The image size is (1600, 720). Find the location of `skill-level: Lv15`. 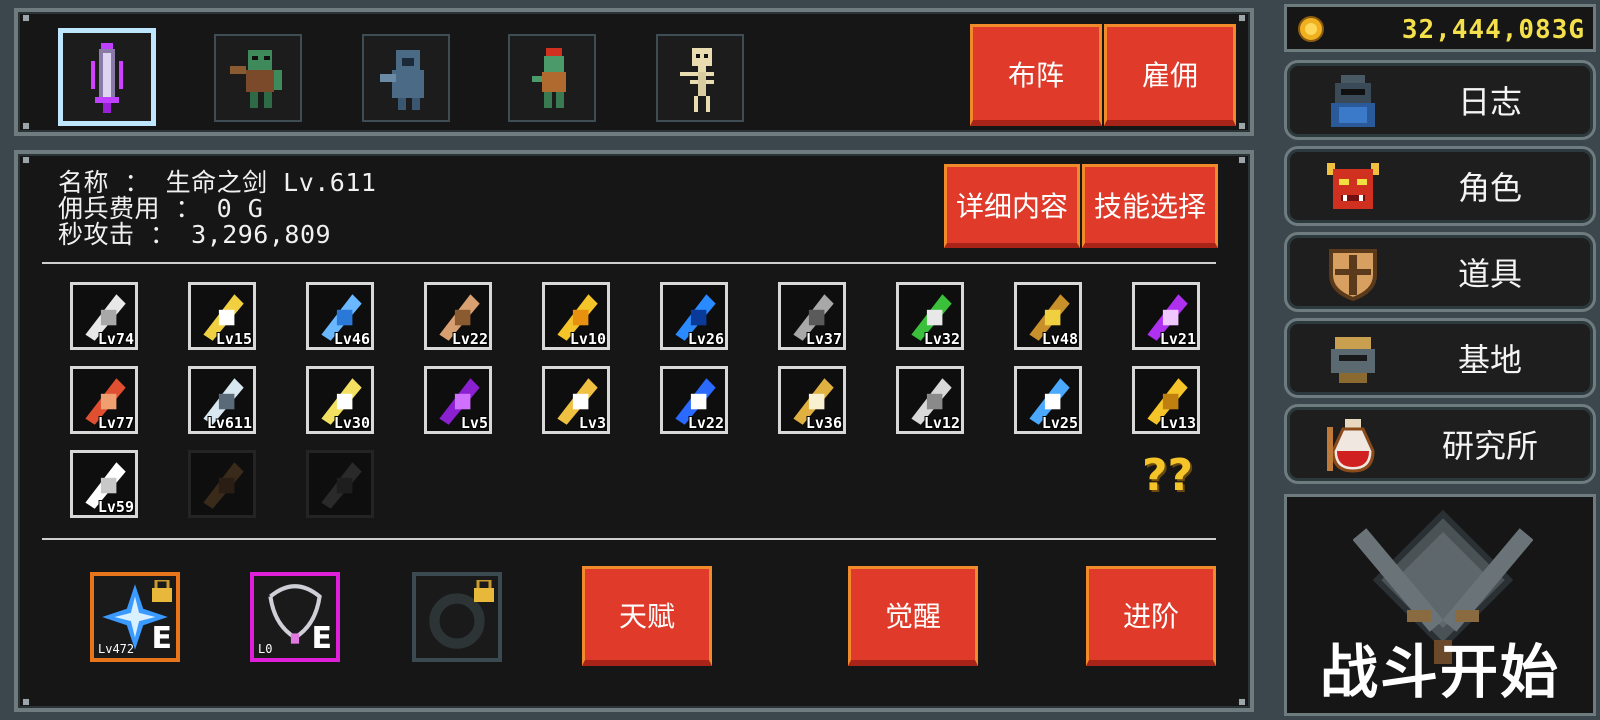

skill-level: Lv15 is located at coordinates (233, 339).